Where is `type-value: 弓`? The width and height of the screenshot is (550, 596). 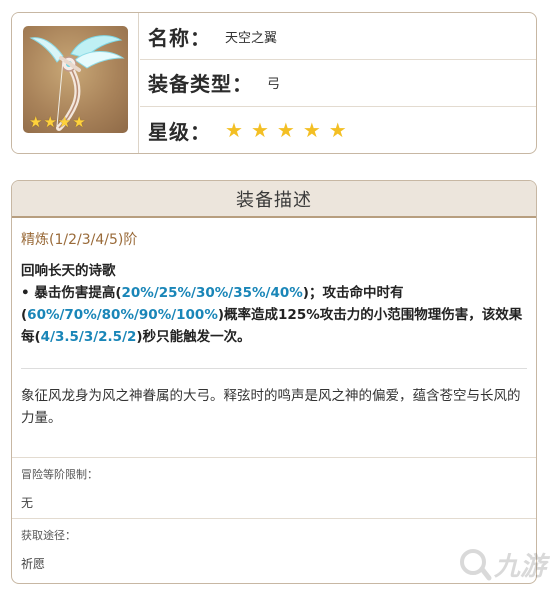
type-value: 弓 is located at coordinates (274, 84).